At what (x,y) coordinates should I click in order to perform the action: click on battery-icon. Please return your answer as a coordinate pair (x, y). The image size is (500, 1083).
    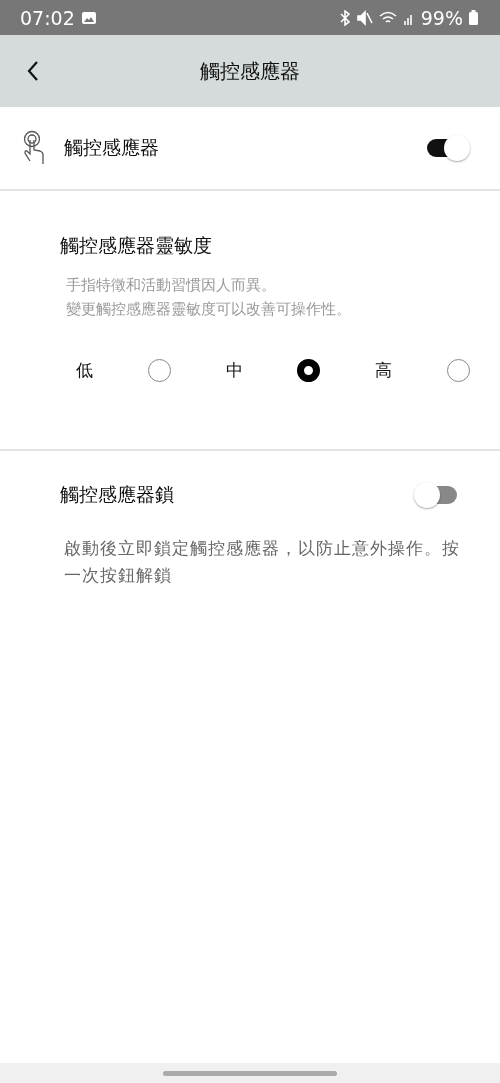
    Looking at the image, I should click on (473, 17).